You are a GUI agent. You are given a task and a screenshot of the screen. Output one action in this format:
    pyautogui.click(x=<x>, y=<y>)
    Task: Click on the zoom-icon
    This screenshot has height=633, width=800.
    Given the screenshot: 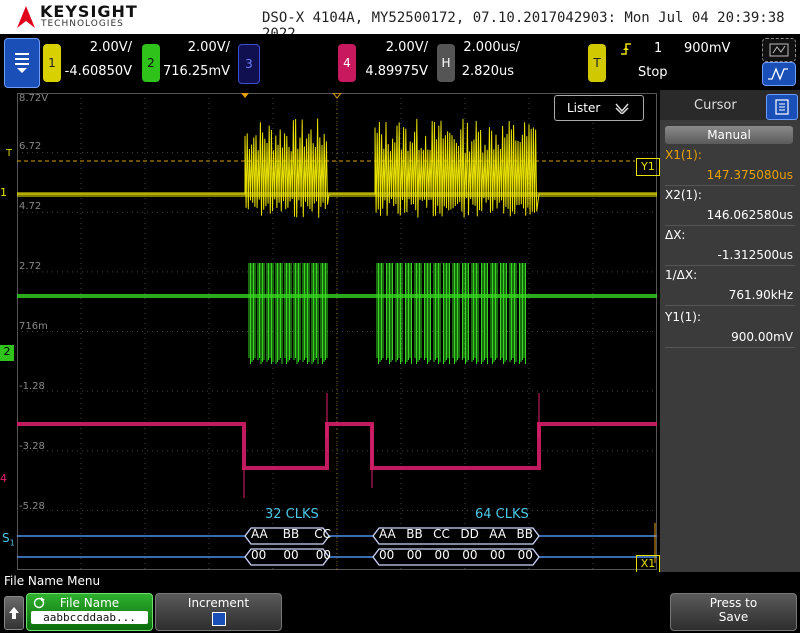 What is the action you would take?
    pyautogui.click(x=779, y=50)
    